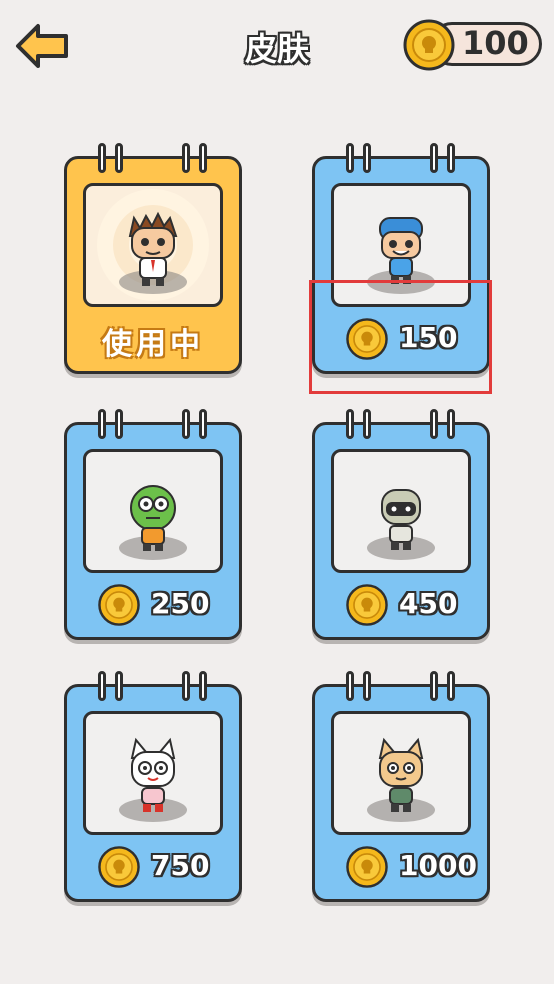 Image resolution: width=554 pixels, height=984 pixels. Describe the element at coordinates (438, 865) in the screenshot. I see `price-label: 1000` at that location.